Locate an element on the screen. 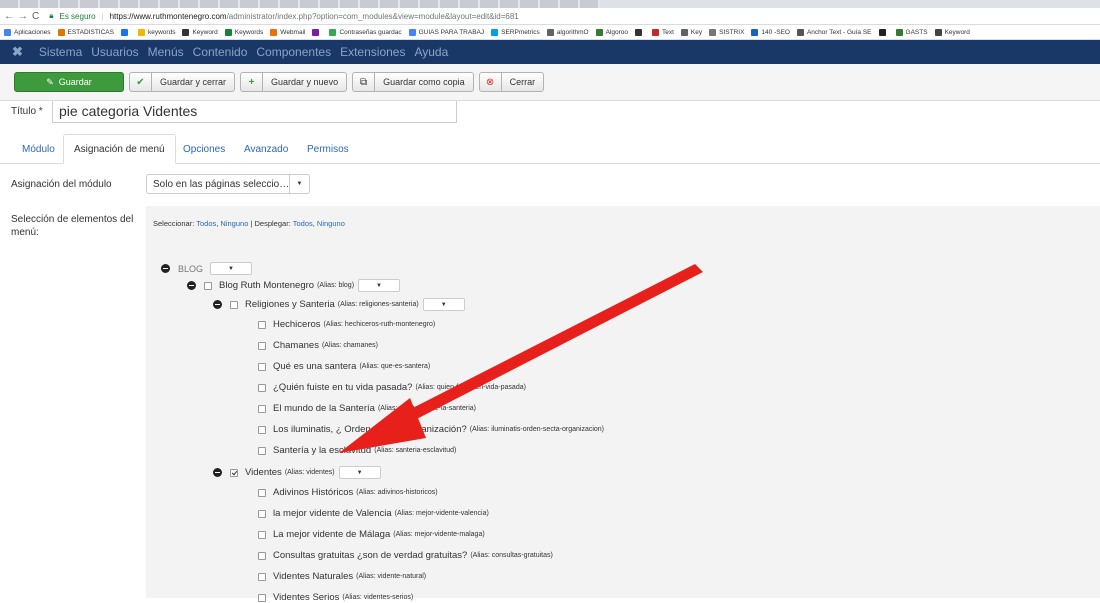 The image size is (1100, 603). menu-menus: Menús is located at coordinates (166, 52).